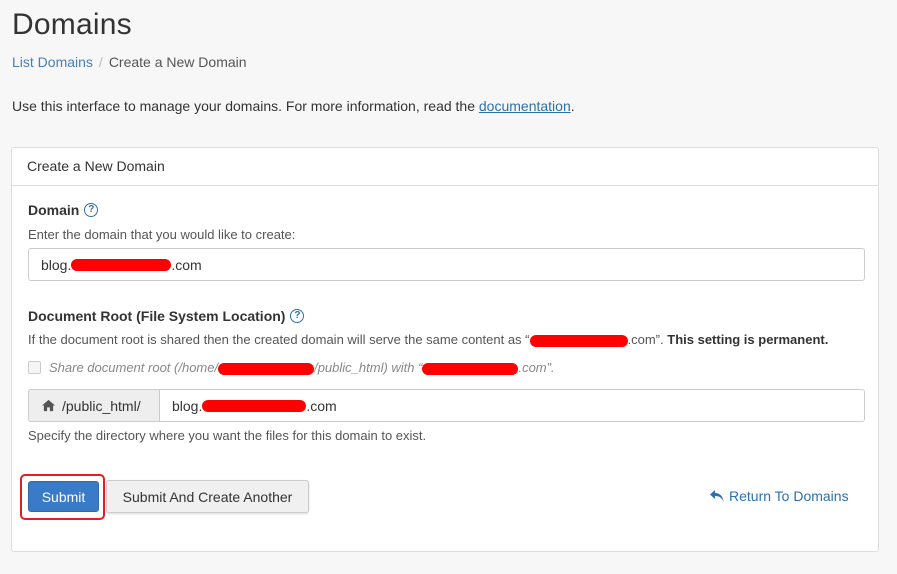 This screenshot has width=897, height=574. Describe the element at coordinates (56, 264) in the screenshot. I see `domain-input-prefix: blog.` at that location.